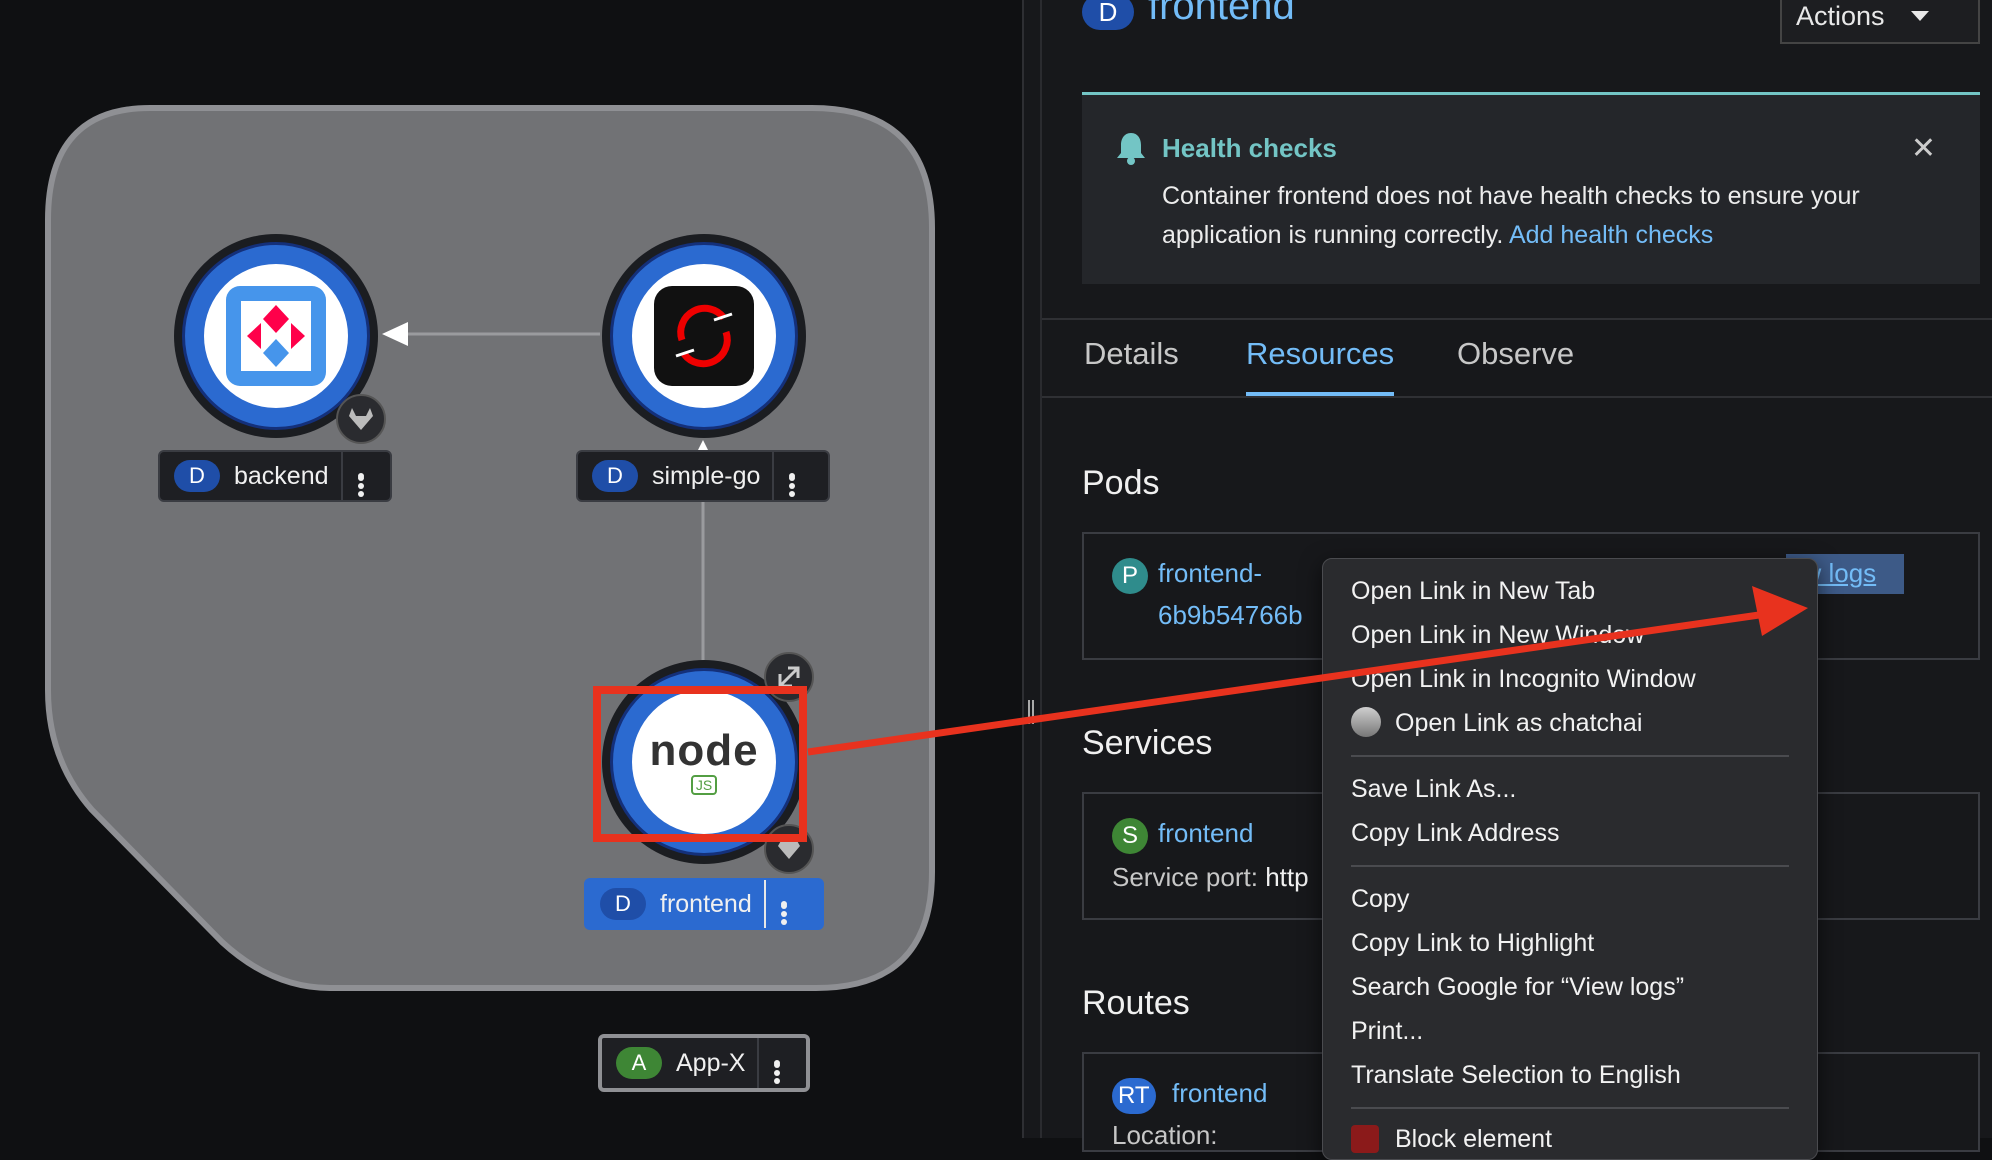  I want to click on application-group-label: A App-X, so click(704, 1063).